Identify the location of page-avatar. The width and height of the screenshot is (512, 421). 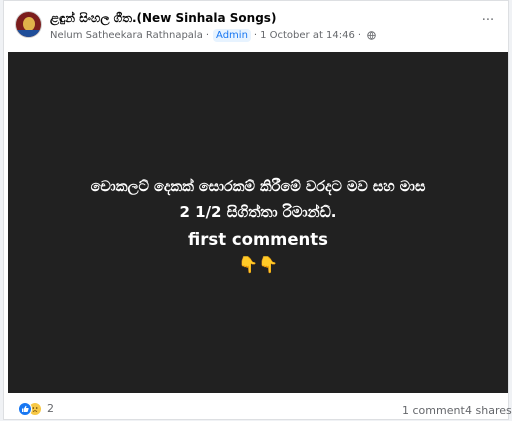
(28, 24).